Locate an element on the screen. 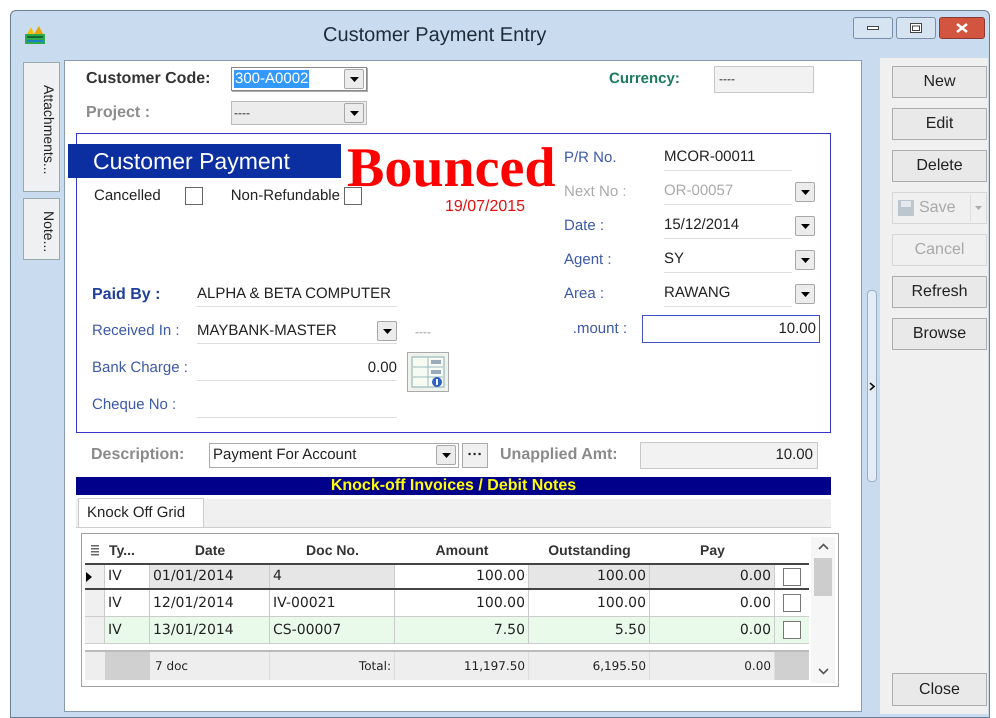 The image size is (996, 718). field-label: Received In : is located at coordinates (136, 331).